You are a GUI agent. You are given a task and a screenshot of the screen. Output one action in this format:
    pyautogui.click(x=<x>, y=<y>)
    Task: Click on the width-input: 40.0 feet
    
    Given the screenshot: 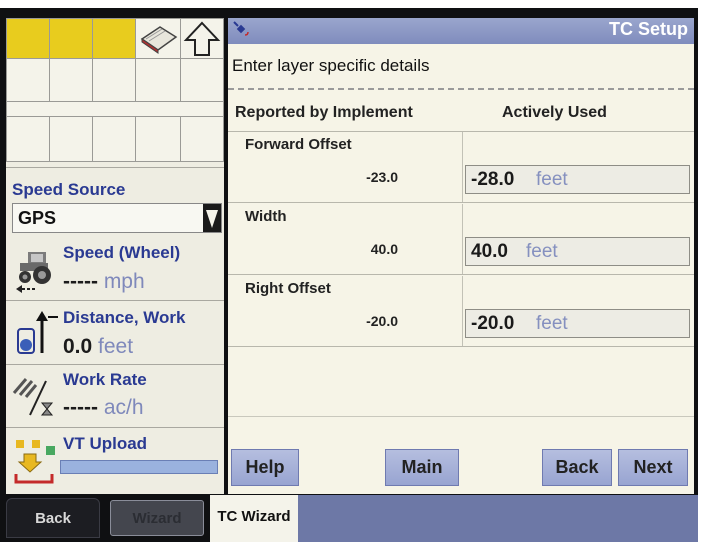 What is the action you would take?
    pyautogui.click(x=577, y=251)
    